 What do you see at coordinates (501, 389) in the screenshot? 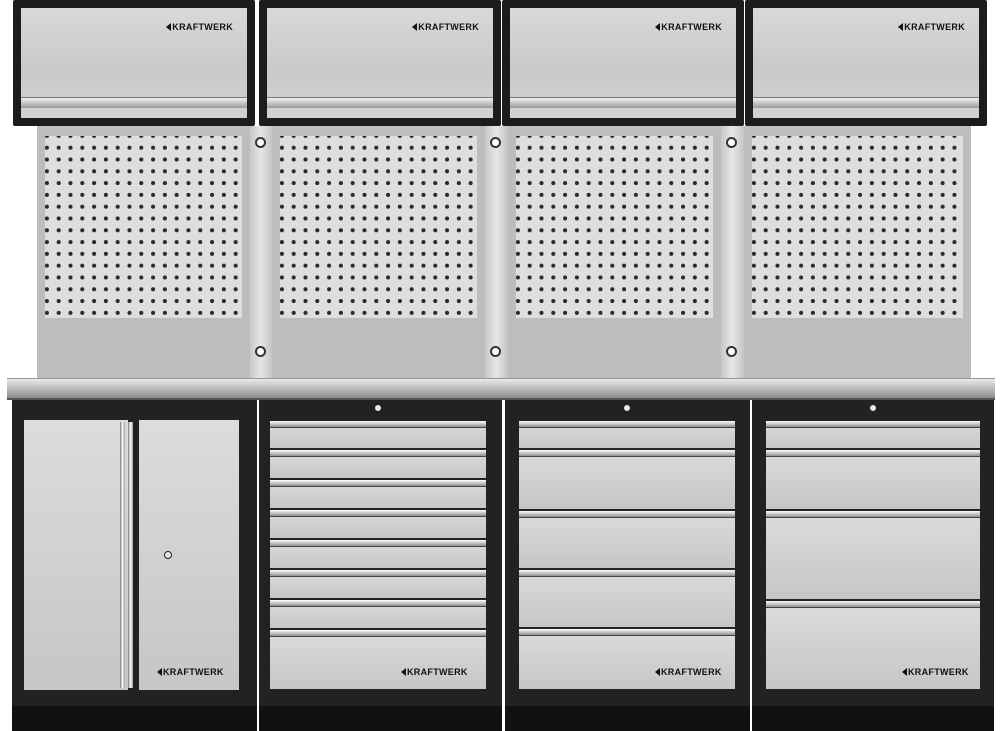
I see `stainless-worktop` at bounding box center [501, 389].